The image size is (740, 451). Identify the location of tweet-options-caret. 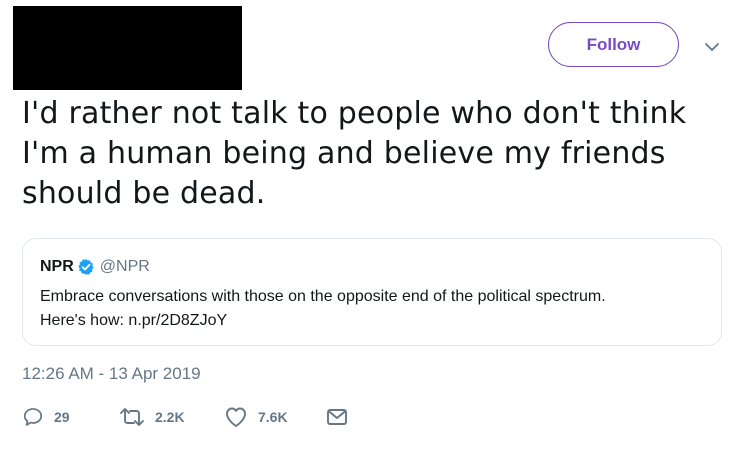
(712, 47).